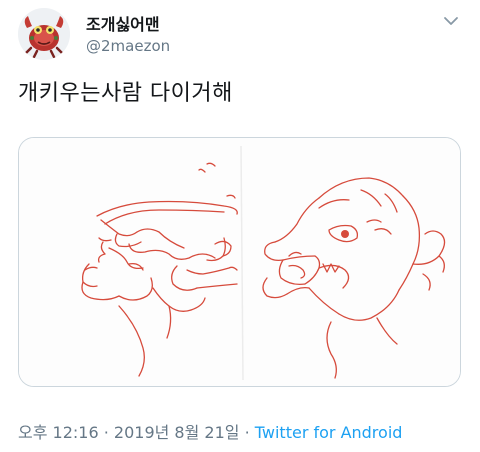  I want to click on tweet-time: 오후 12:16, so click(58, 432).